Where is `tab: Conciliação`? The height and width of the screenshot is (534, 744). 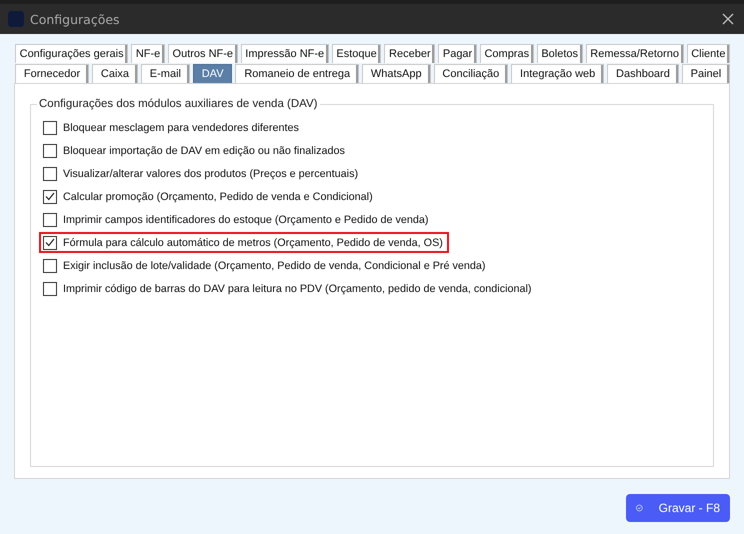
tab: Conciliação is located at coordinates (471, 73).